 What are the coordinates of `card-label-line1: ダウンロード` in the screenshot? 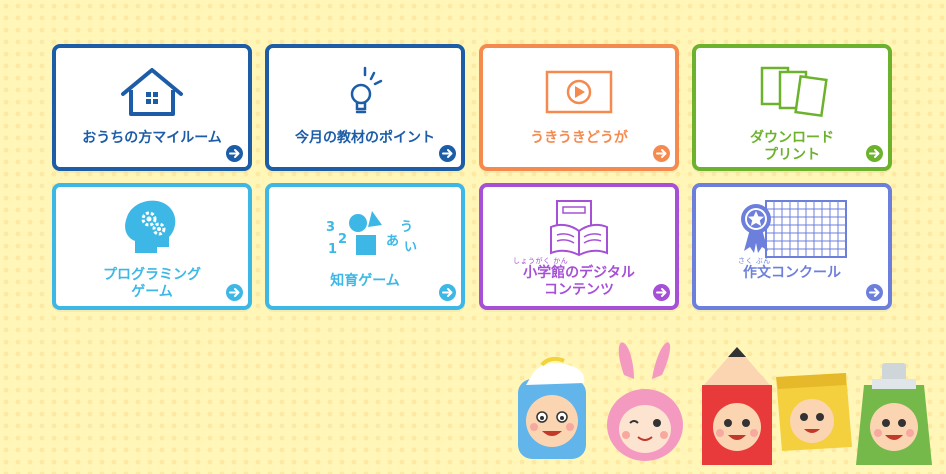 It's located at (792, 138).